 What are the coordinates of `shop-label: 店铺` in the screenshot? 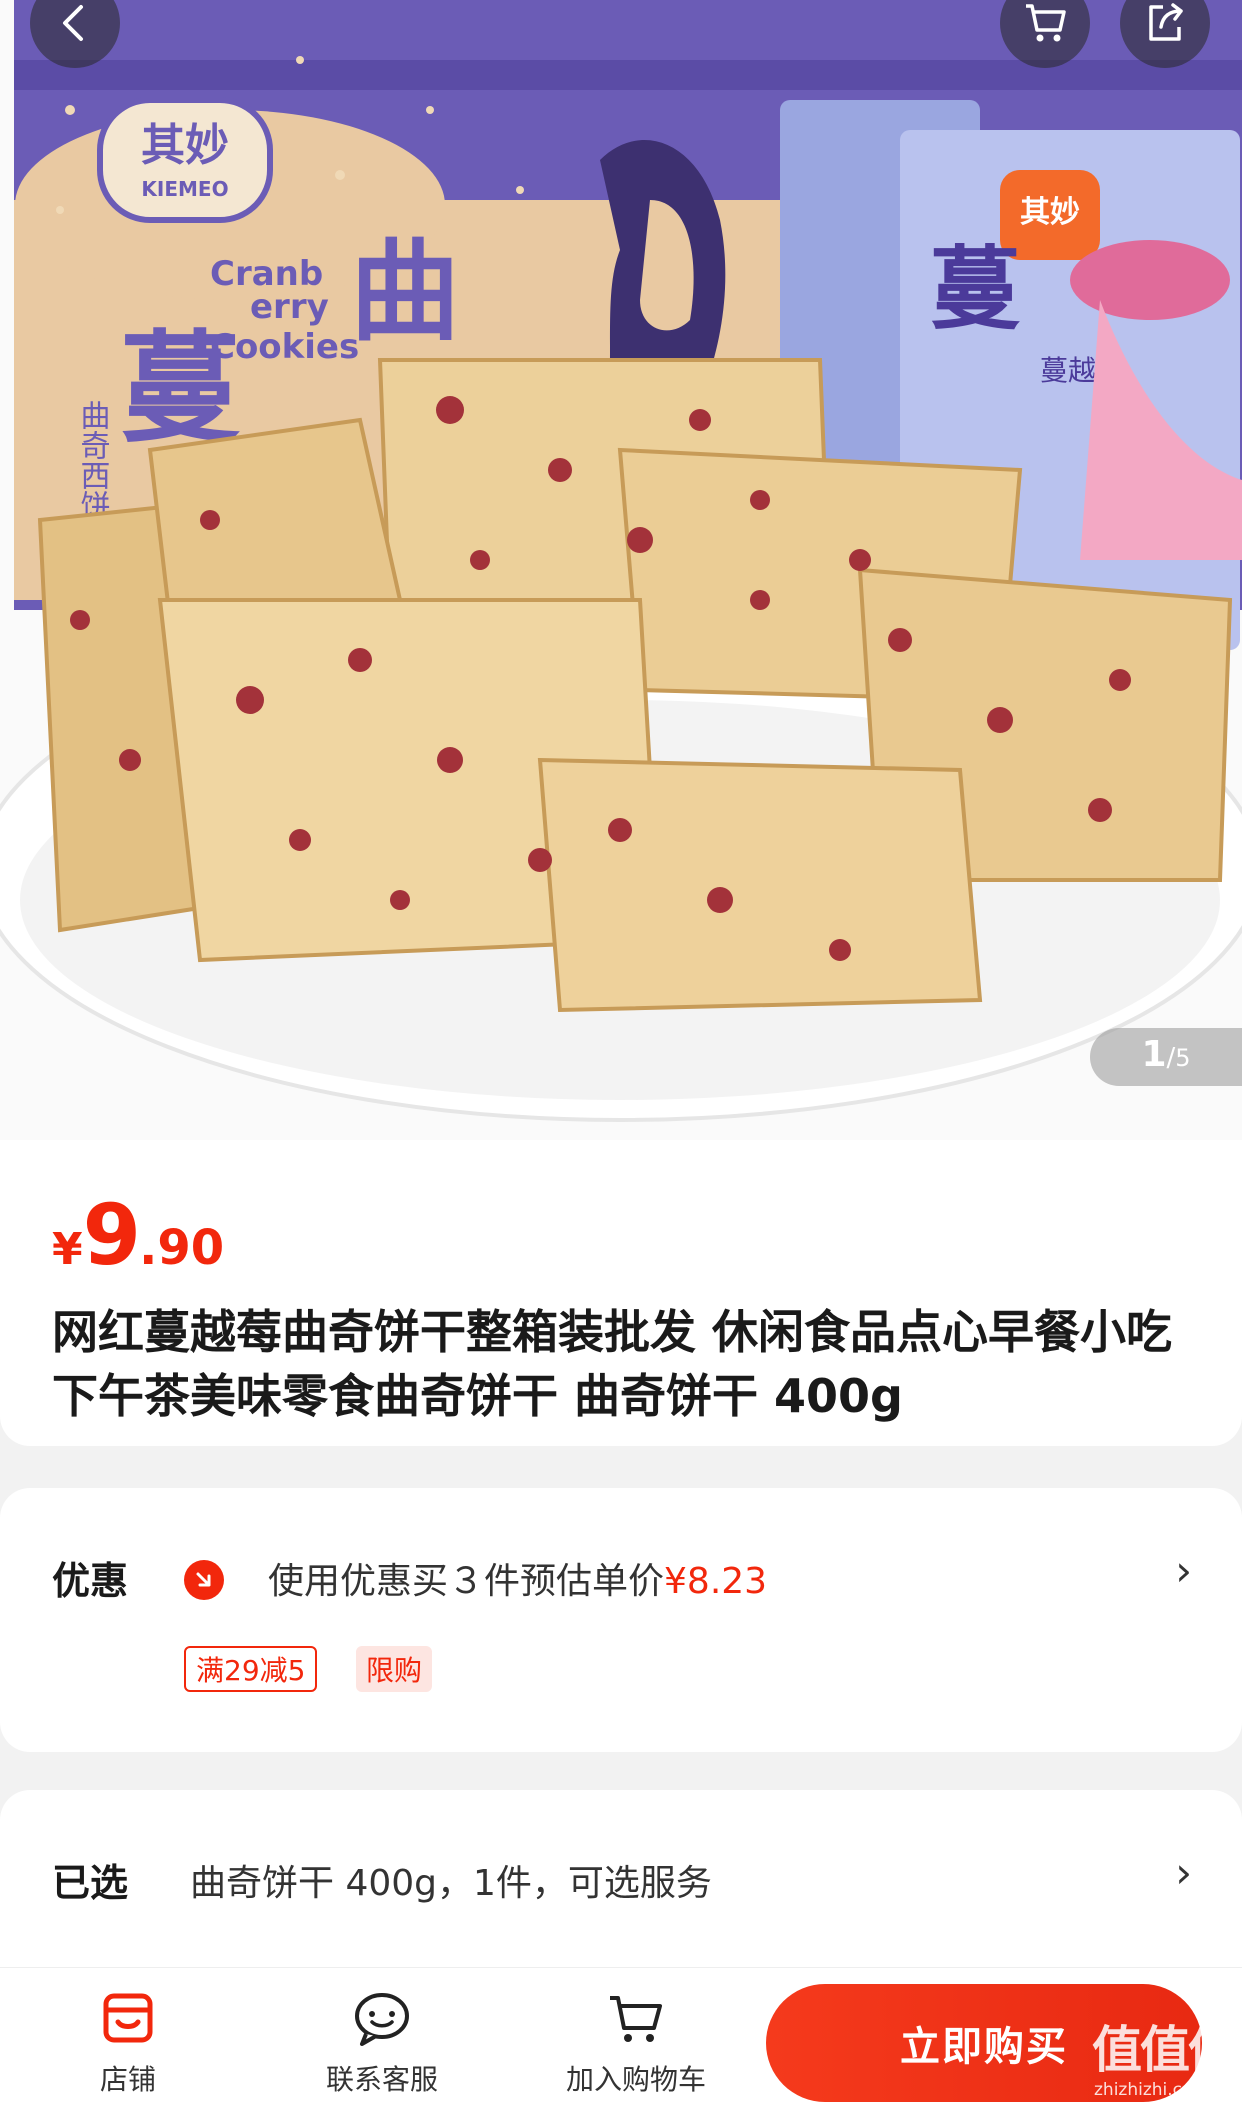 It's located at (127, 2079).